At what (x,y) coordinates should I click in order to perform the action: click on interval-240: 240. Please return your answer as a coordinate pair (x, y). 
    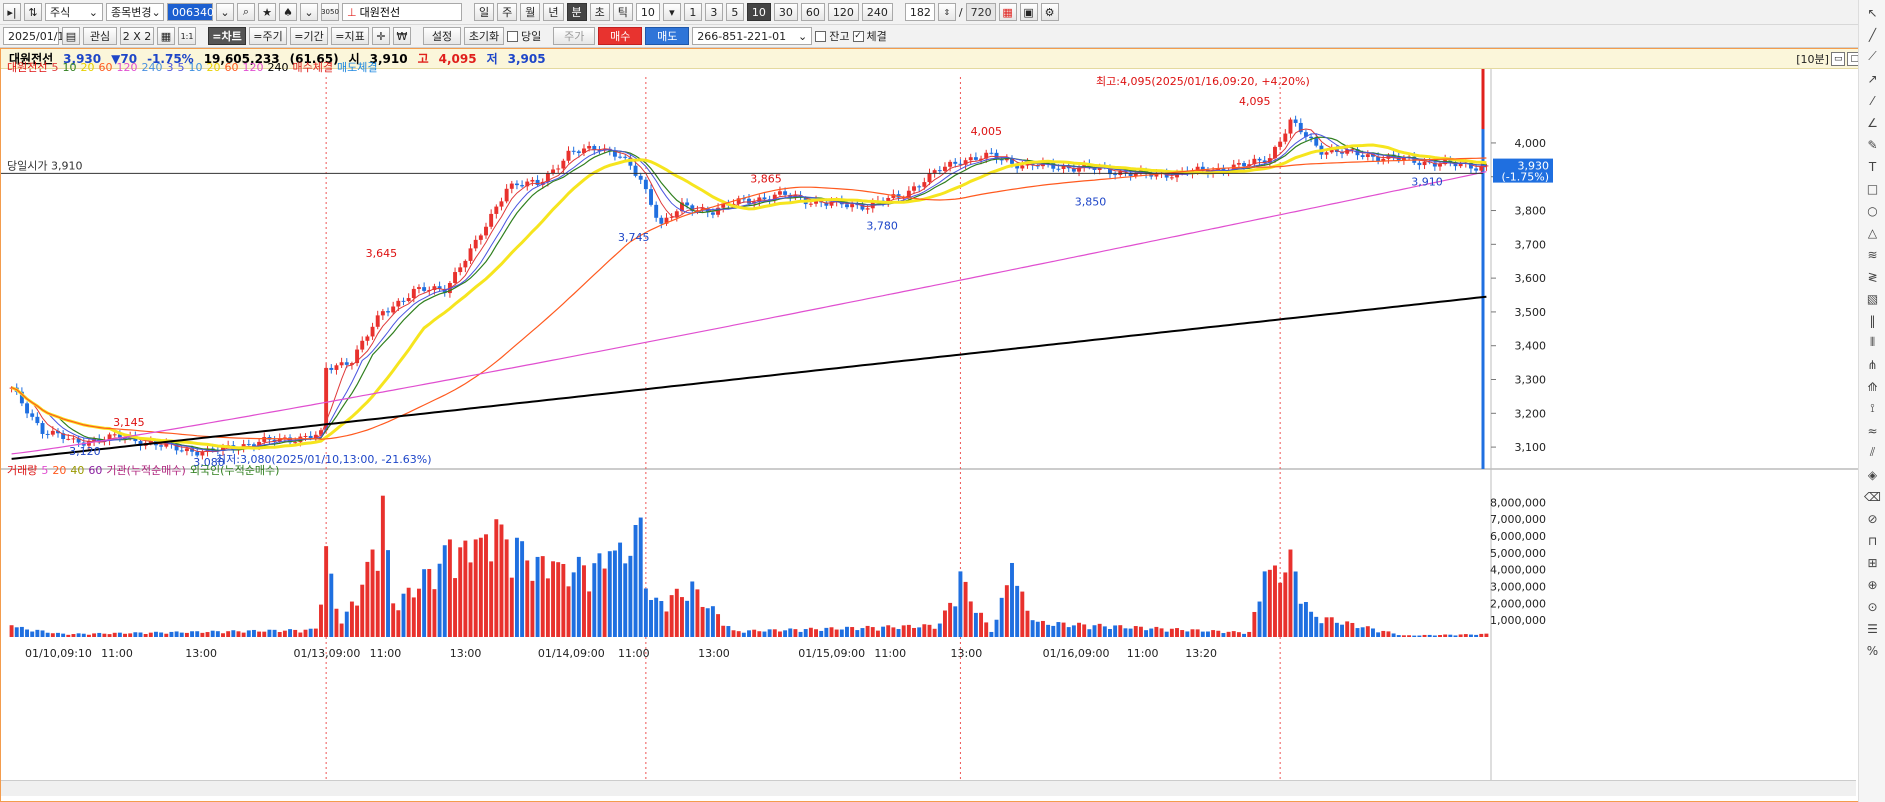
    Looking at the image, I should click on (877, 12).